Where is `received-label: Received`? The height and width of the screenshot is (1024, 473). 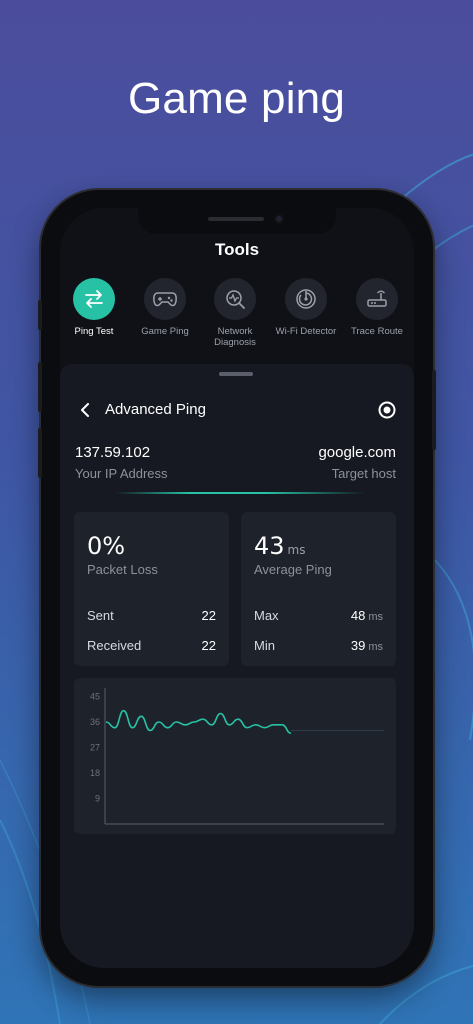
received-label: Received is located at coordinates (114, 645).